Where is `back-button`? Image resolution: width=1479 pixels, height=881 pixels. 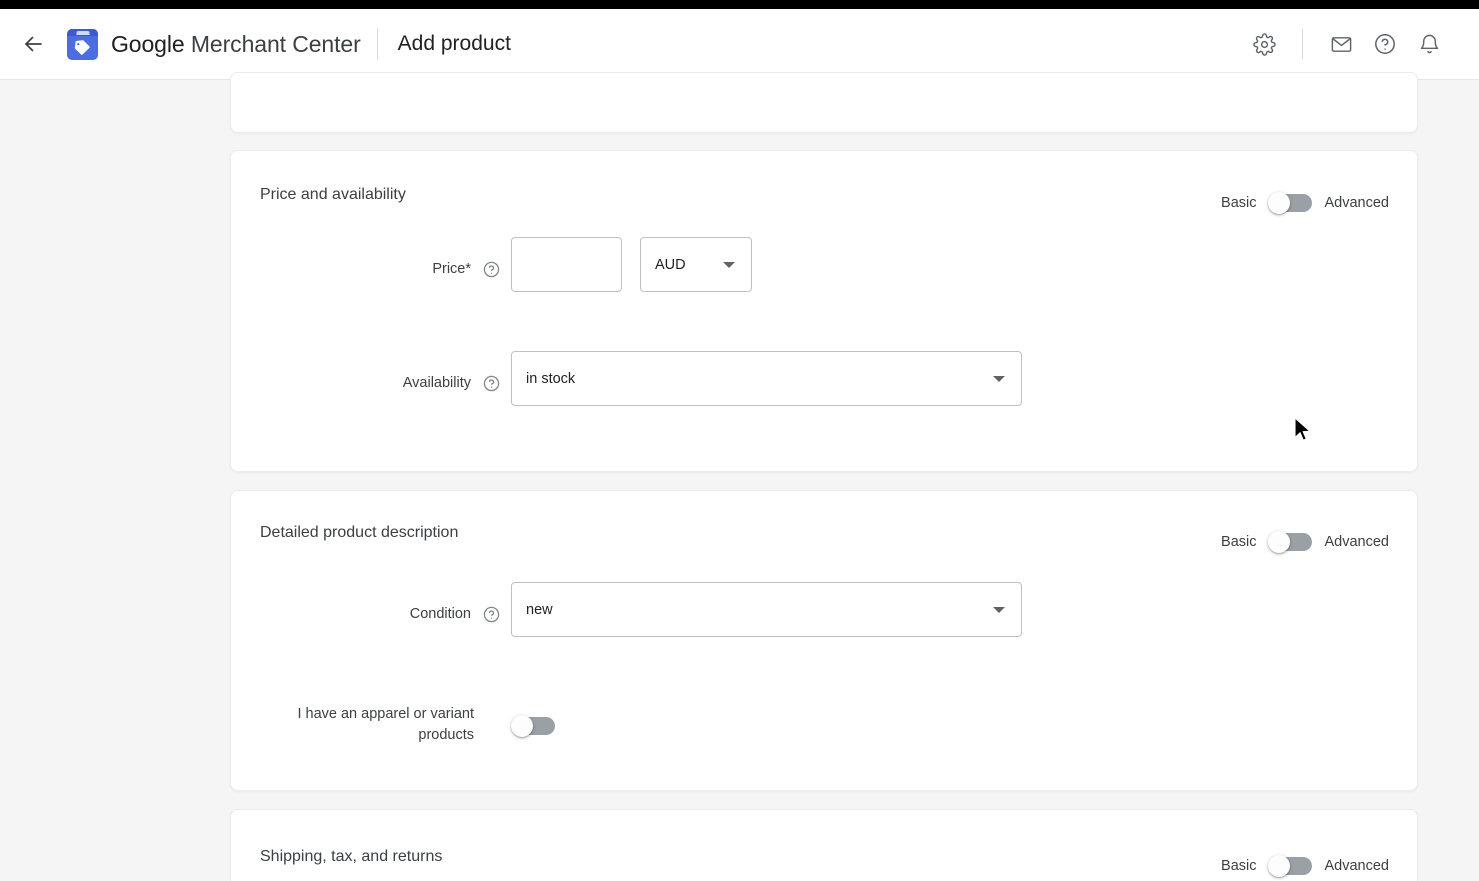
back-button is located at coordinates (33, 44).